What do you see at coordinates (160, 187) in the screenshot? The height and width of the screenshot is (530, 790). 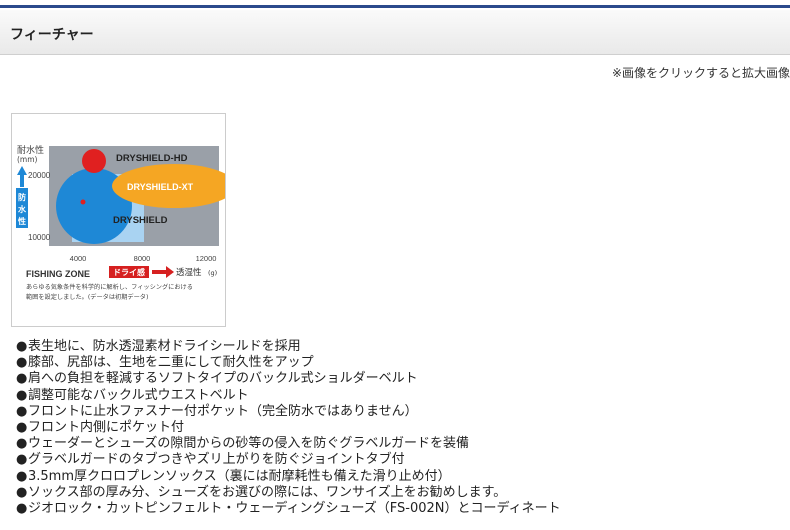 I see `label-dryshield-xt: DRYSHIELD-XT` at bounding box center [160, 187].